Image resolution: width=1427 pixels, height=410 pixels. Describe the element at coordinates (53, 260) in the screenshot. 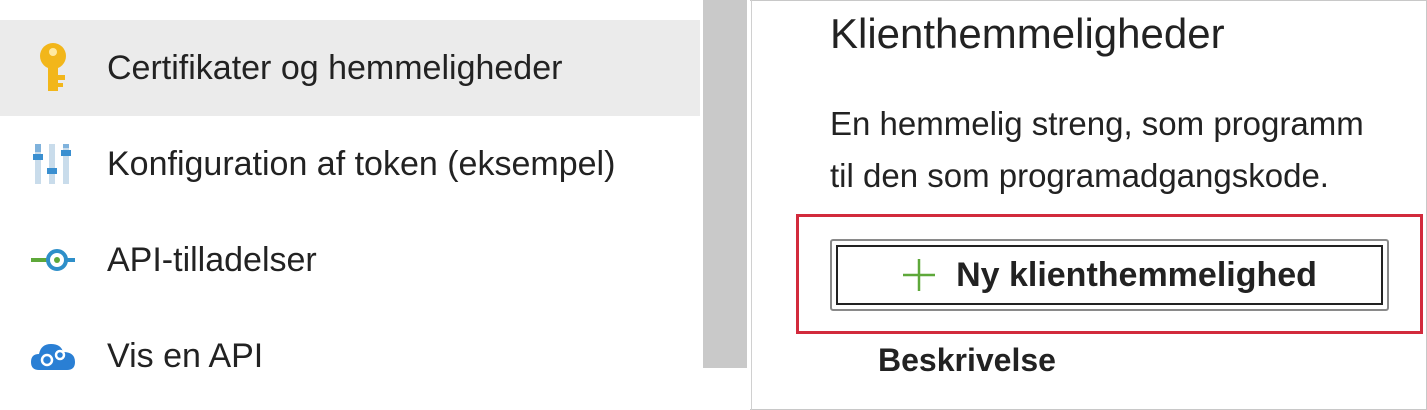

I see `api-permissions-icon` at that location.